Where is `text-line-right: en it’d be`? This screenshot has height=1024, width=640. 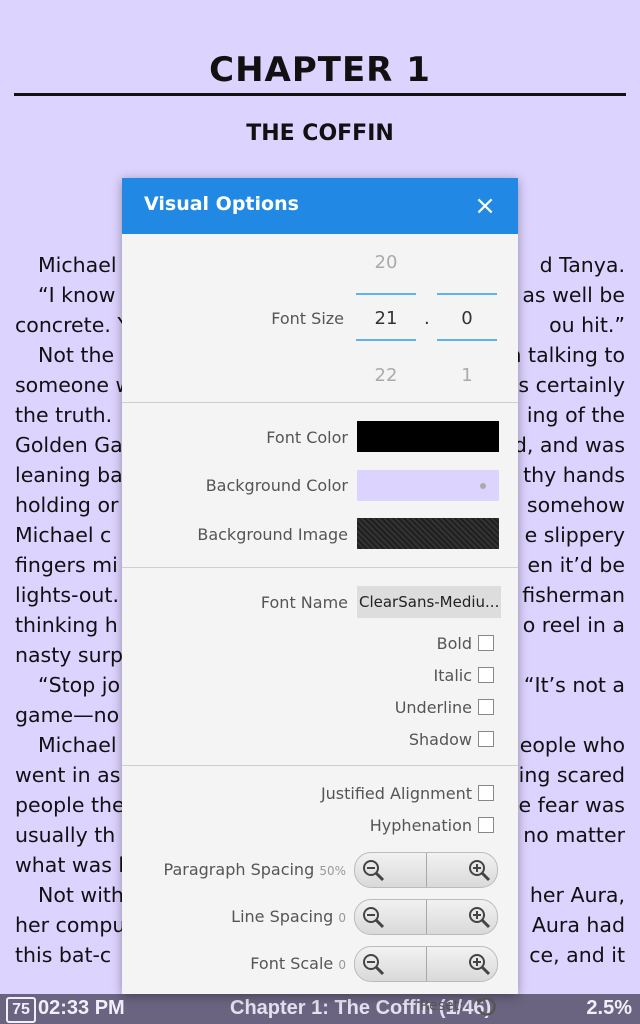
text-line-right: en it’d be is located at coordinates (576, 565).